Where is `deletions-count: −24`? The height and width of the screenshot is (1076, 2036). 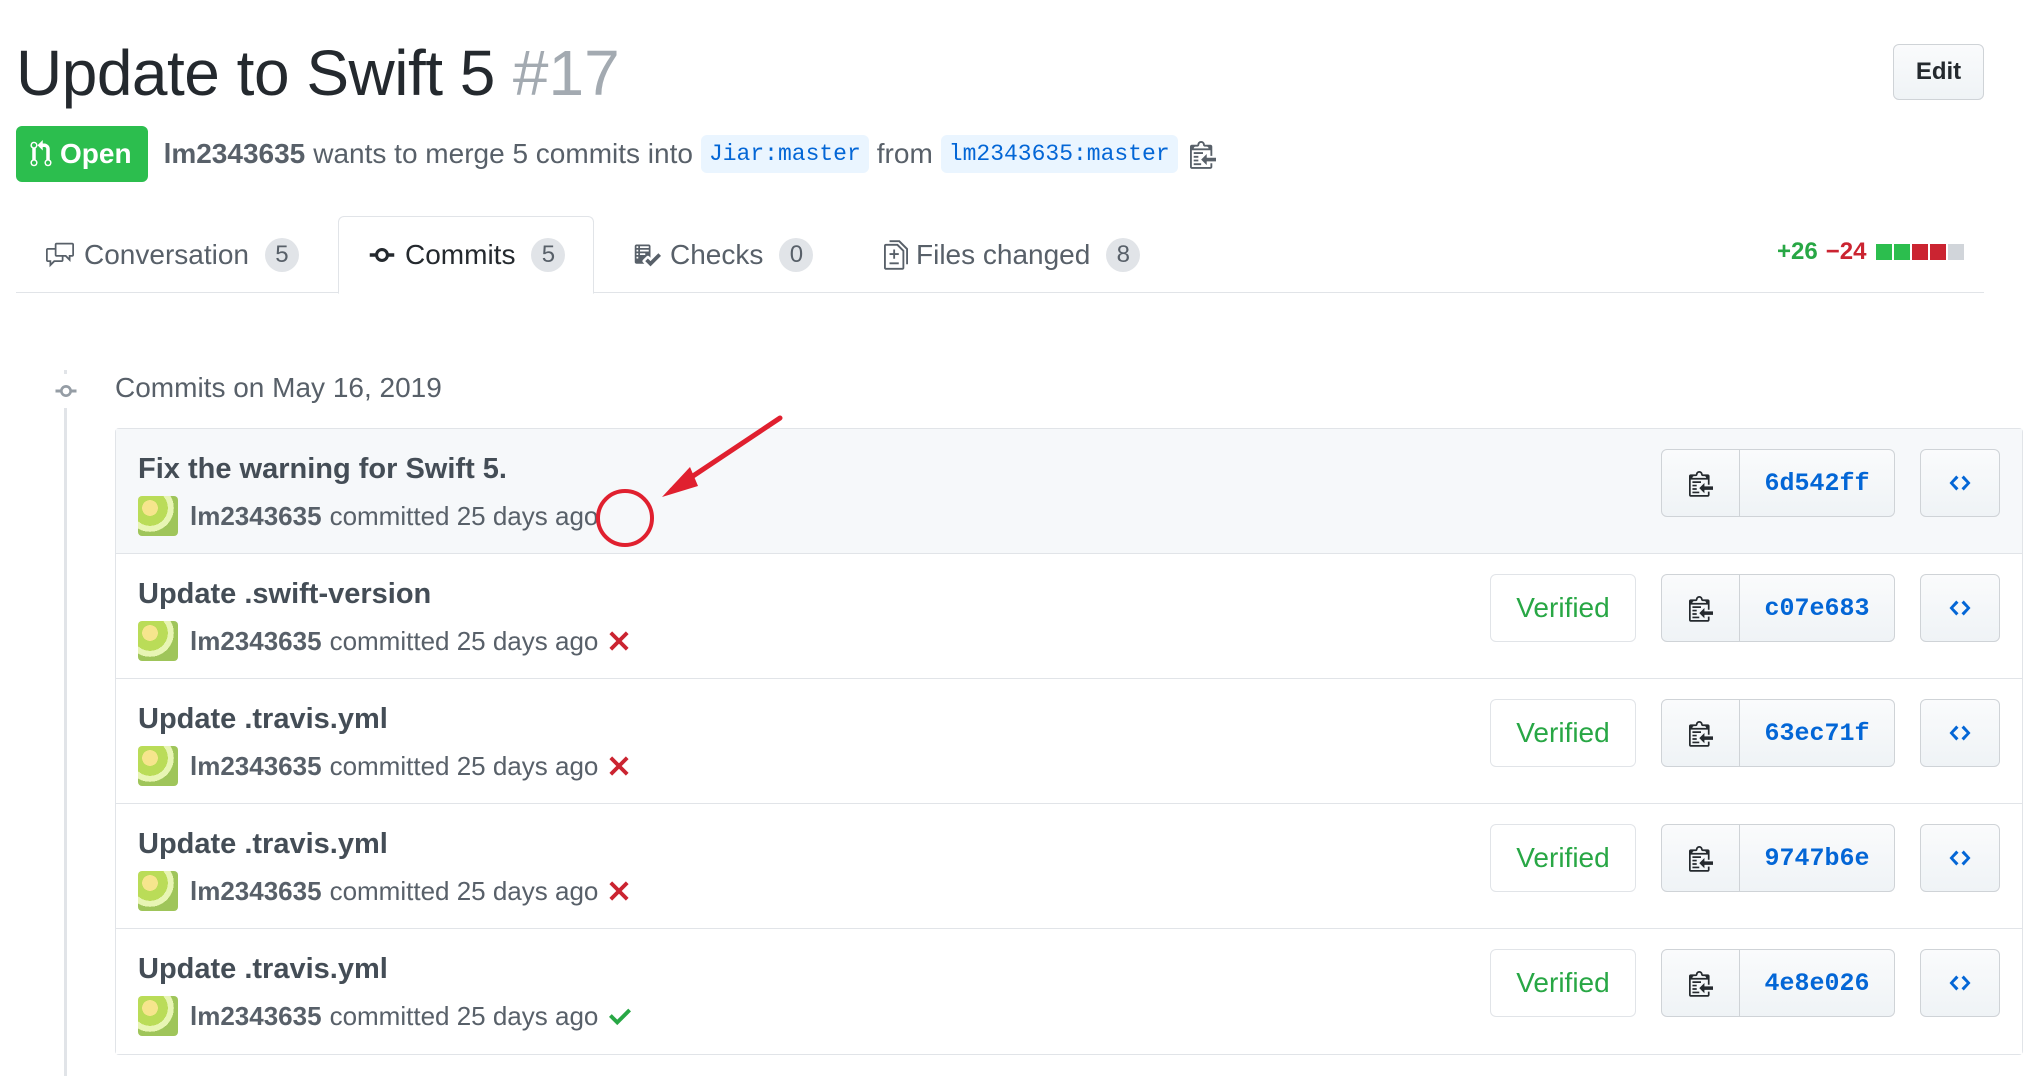 deletions-count: −24 is located at coordinates (1846, 251).